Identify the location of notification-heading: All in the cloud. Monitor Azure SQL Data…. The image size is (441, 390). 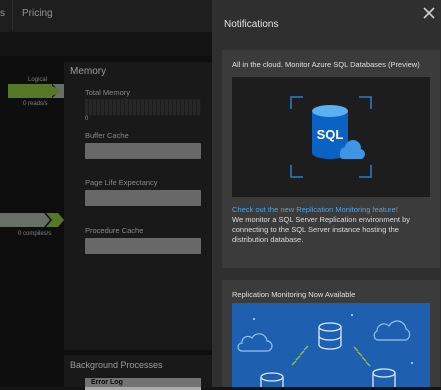
(326, 64).